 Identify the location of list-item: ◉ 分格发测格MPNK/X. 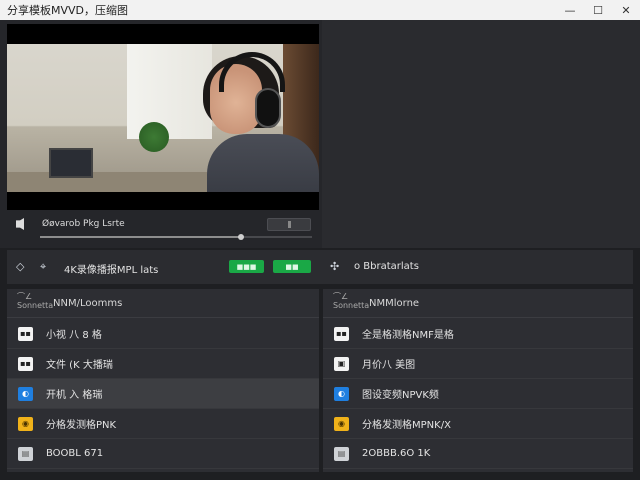
(478, 424).